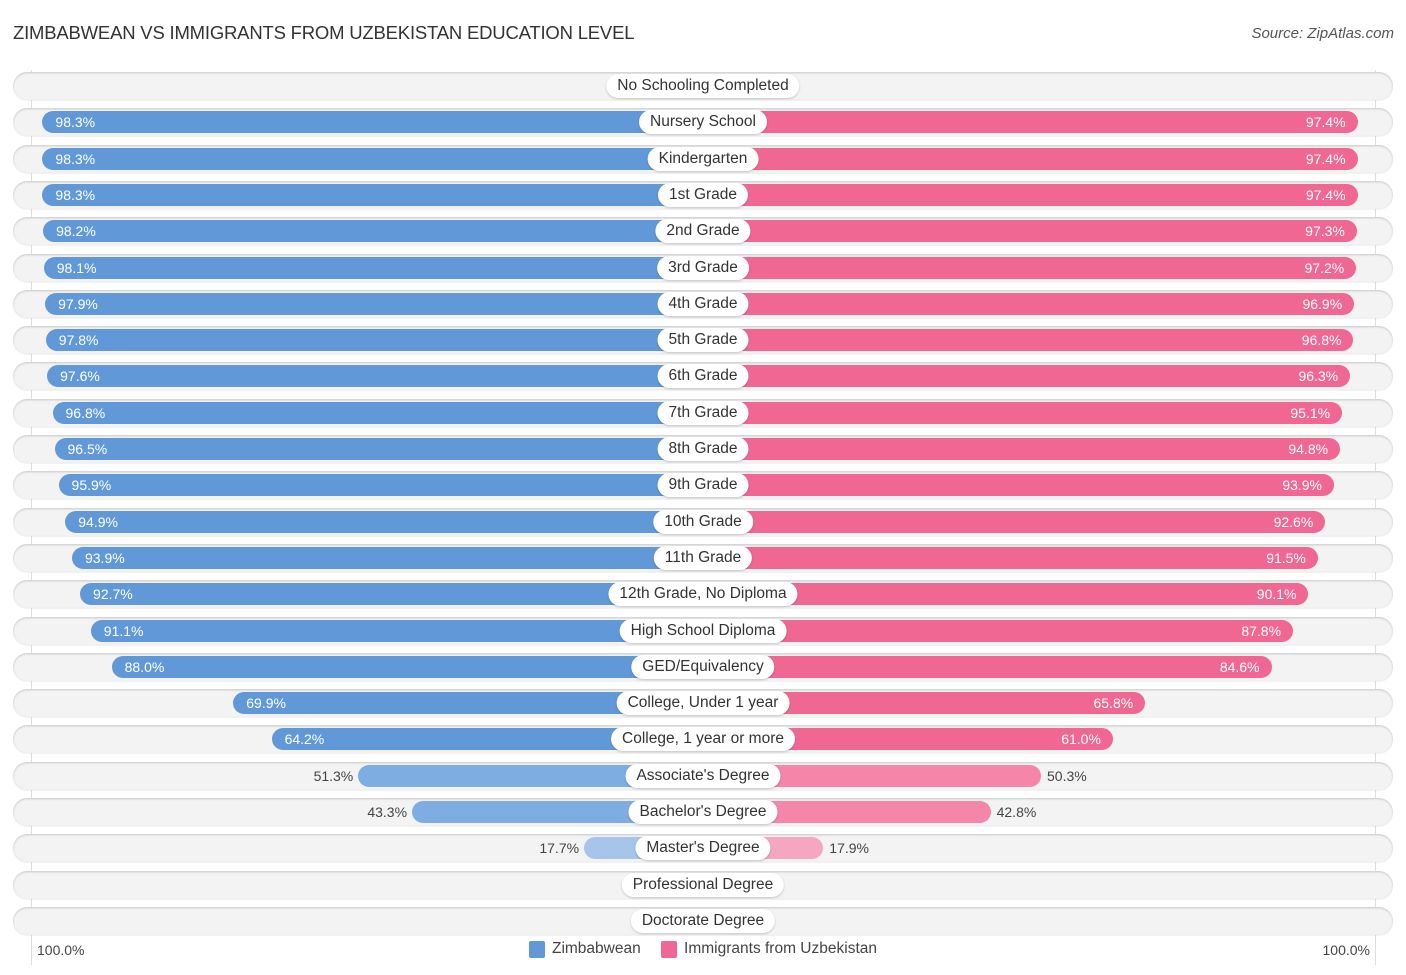 The height and width of the screenshot is (975, 1406). What do you see at coordinates (78, 303) in the screenshot?
I see `value-label-zimbabwean: 97.9%` at bounding box center [78, 303].